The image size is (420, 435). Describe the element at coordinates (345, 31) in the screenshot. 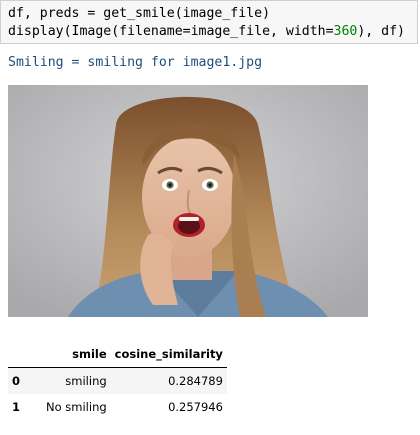

I see `code-width-number: 360` at that location.